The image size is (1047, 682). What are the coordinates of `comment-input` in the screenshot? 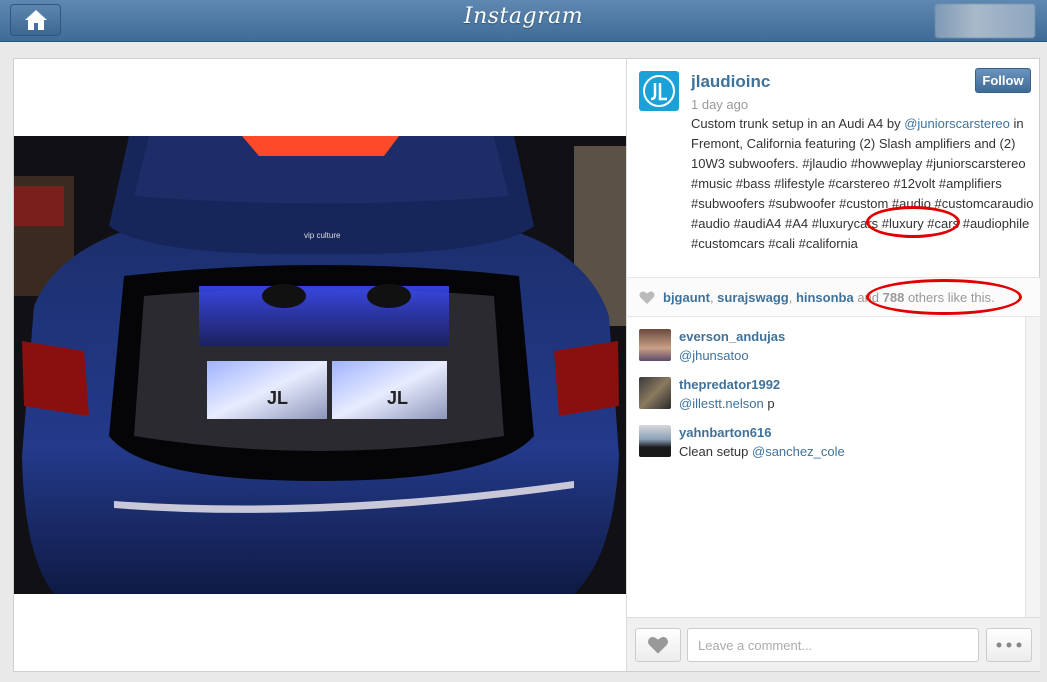 It's located at (833, 645).